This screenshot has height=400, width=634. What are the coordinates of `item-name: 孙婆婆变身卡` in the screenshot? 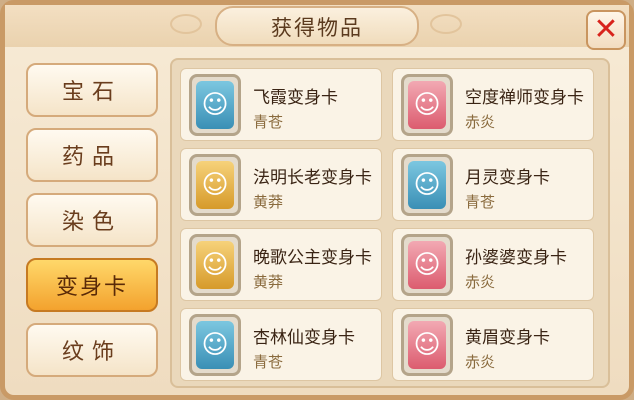 It's located at (516, 258).